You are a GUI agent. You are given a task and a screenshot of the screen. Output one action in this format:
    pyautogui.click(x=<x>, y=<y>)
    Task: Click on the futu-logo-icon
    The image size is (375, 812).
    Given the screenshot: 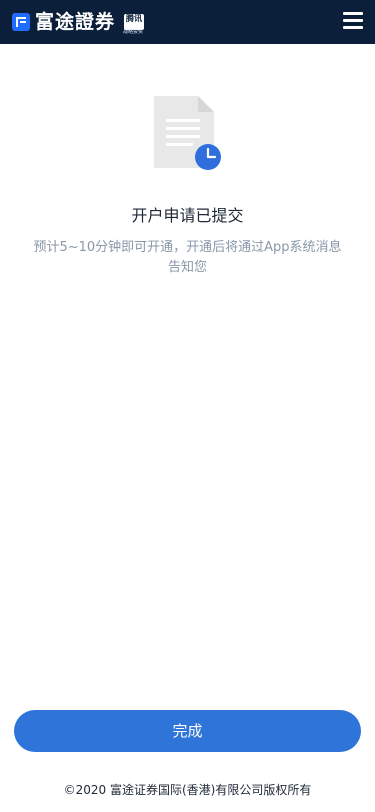 What is the action you would take?
    pyautogui.click(x=21, y=22)
    